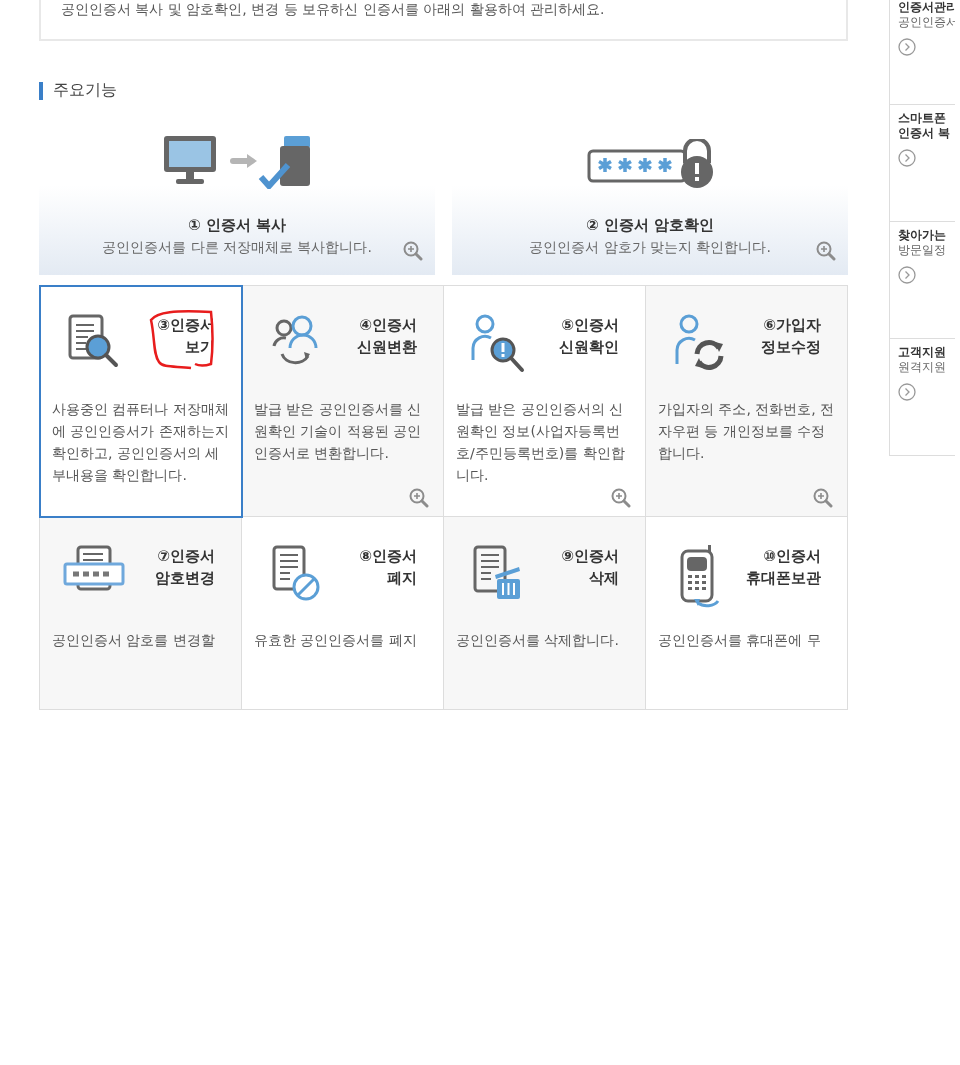  I want to click on feature-tile: ④인증서 신원변환 발급 받은 공인인증서를 신원확인 기술이 적용된 공인인증서로 변환합니다., so click(343, 401).